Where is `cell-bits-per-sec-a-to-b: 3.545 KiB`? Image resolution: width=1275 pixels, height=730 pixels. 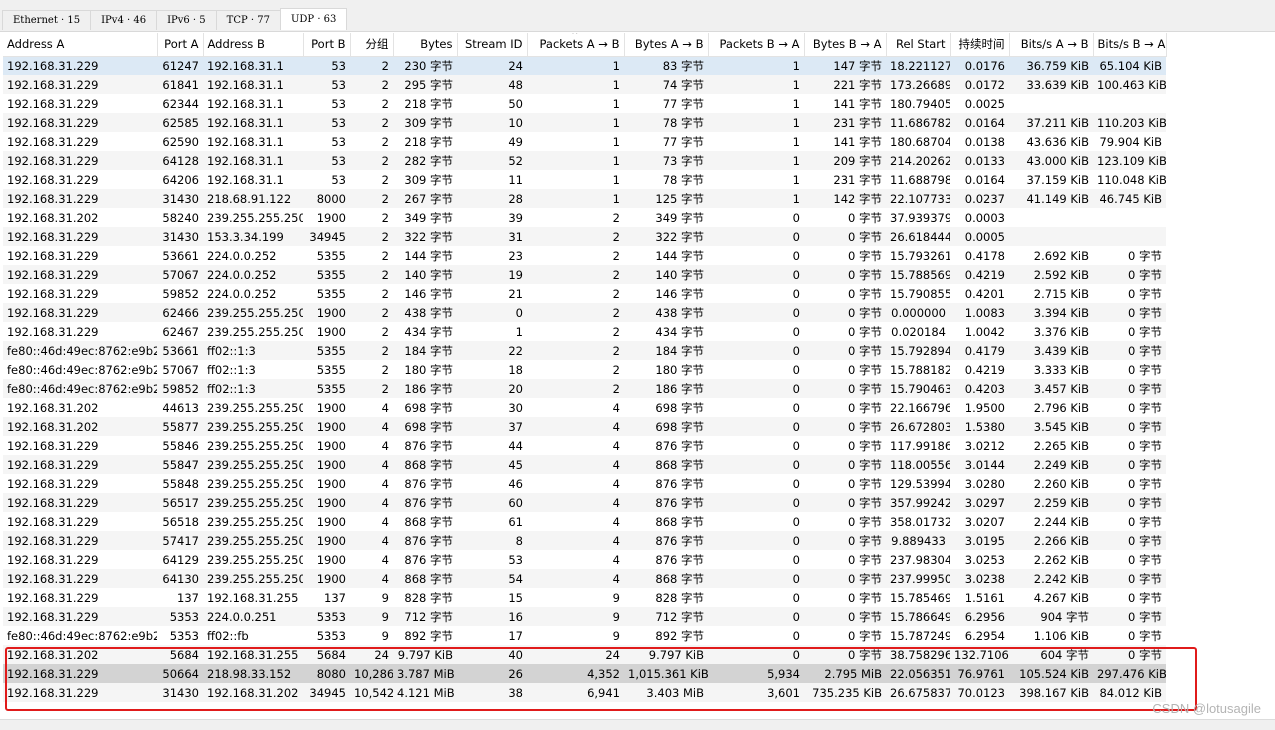
cell-bits-per-sec-a-to-b: 3.545 KiB is located at coordinates (1051, 426).